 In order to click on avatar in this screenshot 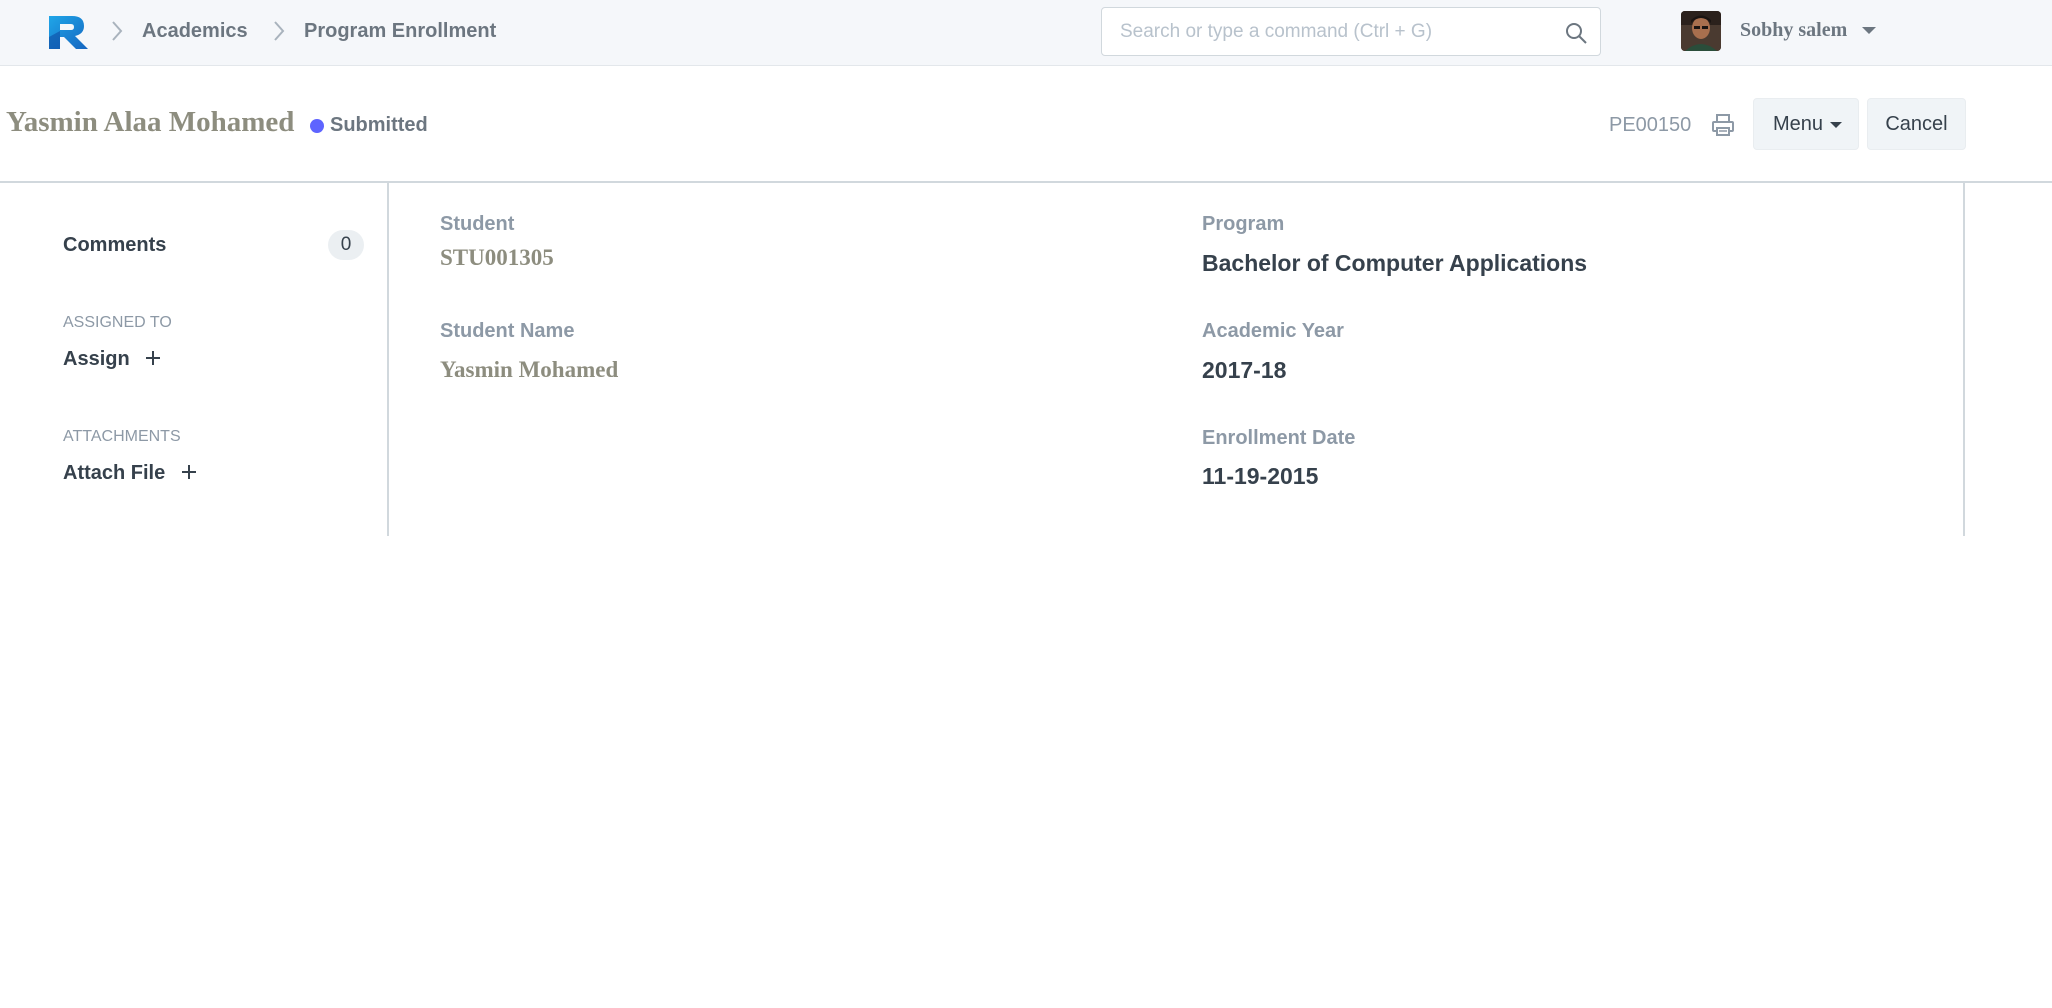, I will do `click(1701, 31)`.